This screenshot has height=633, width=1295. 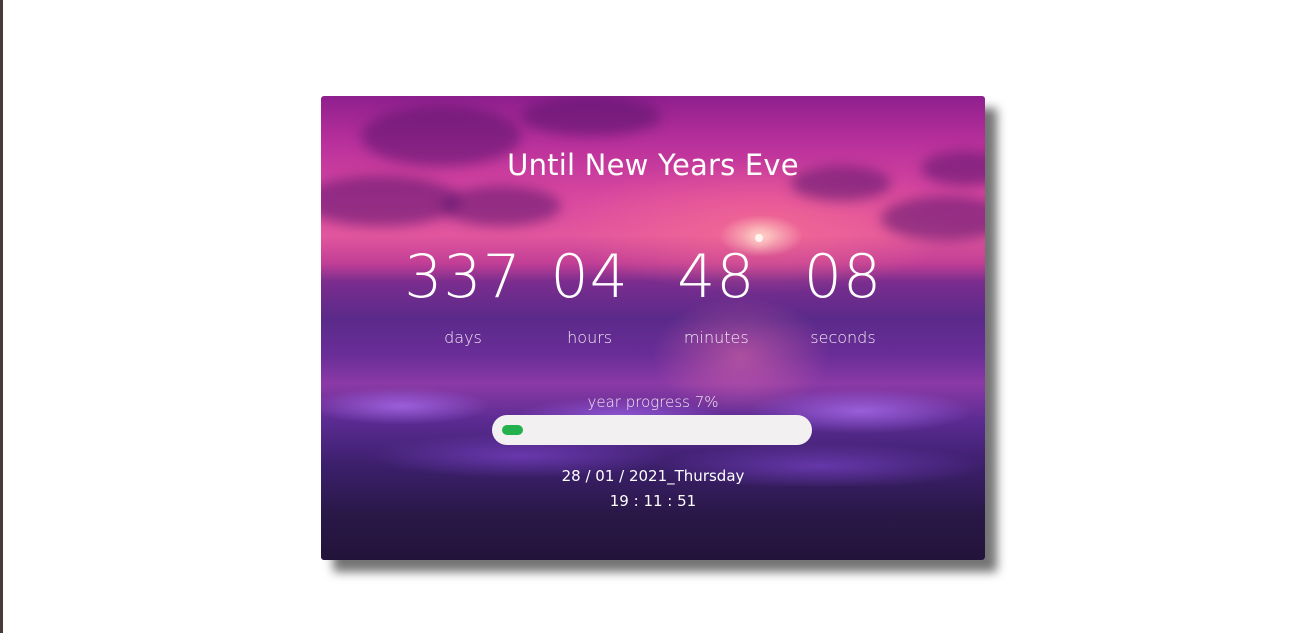 I want to click on countdown-hours: 04 hours, so click(x=590, y=299).